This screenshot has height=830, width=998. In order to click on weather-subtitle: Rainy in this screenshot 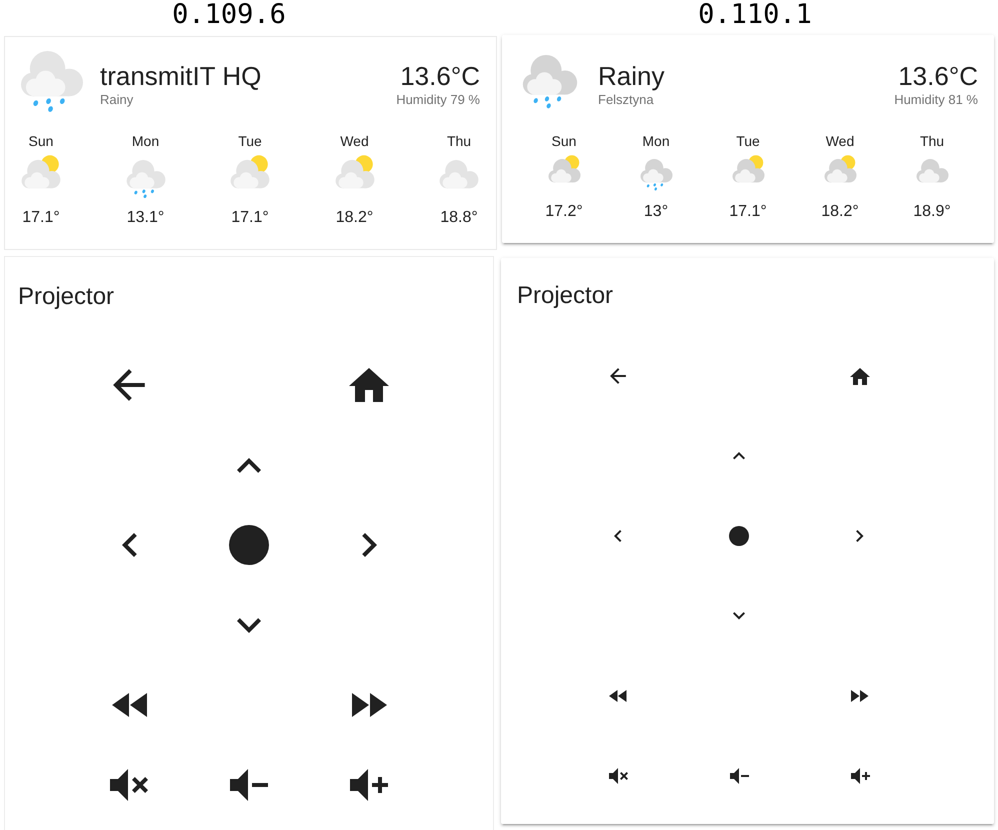, I will do `click(117, 100)`.